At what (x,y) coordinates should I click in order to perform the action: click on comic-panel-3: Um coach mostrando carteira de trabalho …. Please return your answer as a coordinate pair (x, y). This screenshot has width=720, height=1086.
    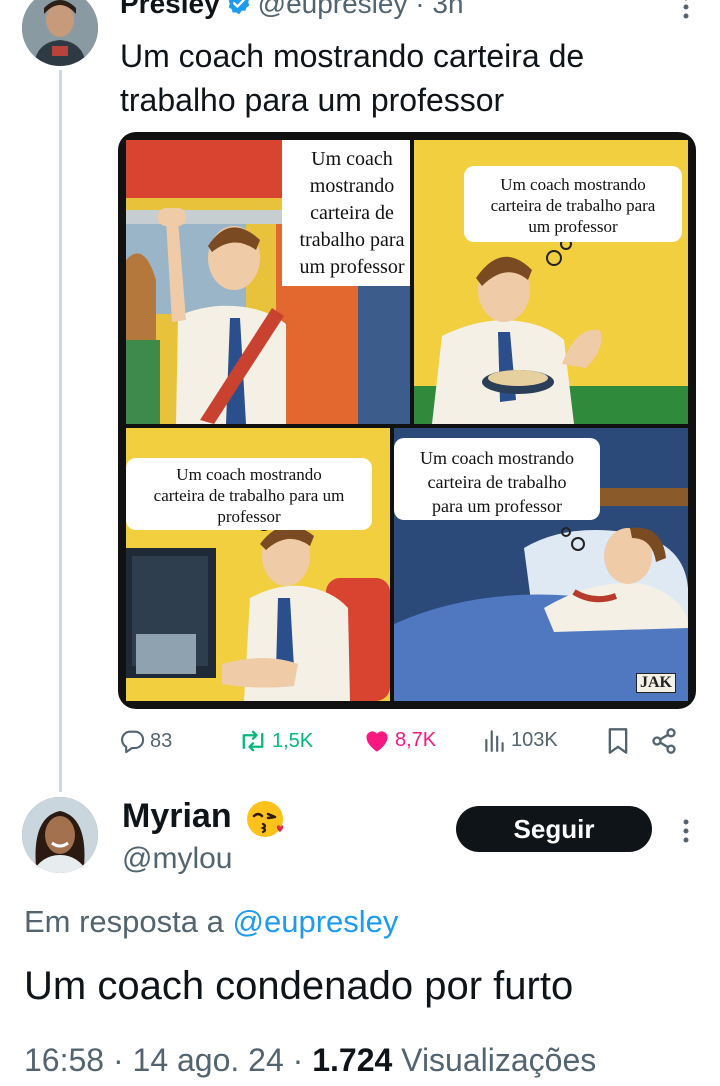
    Looking at the image, I should click on (258, 564).